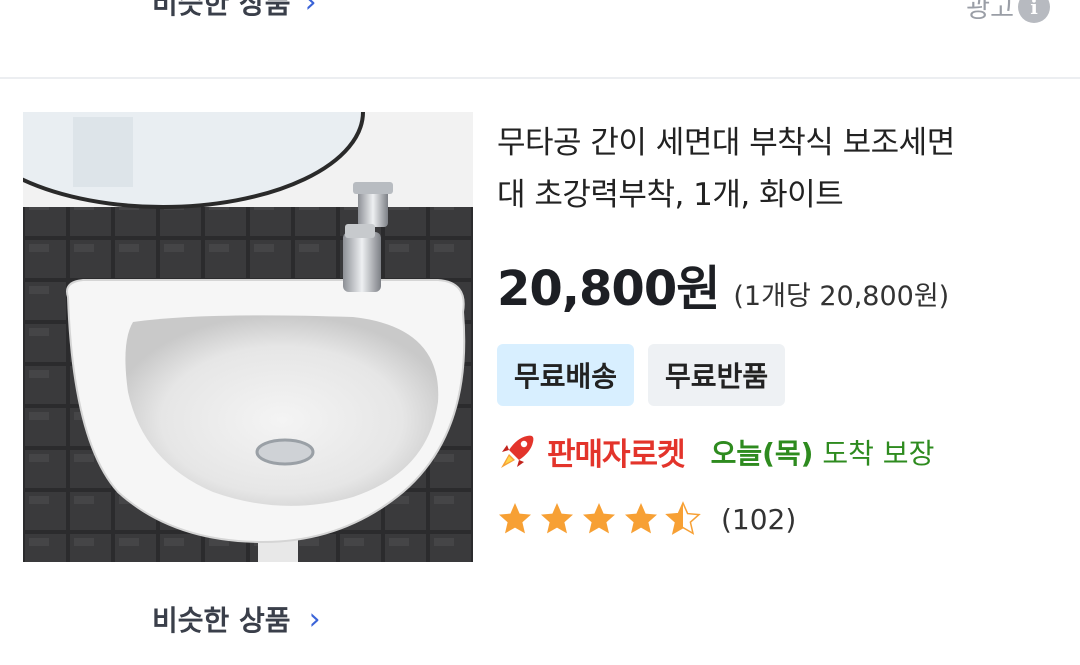 Image resolution: width=1080 pixels, height=665 pixels. What do you see at coordinates (762, 453) in the screenshot?
I see `arrival-day: 오늘(목)` at bounding box center [762, 453].